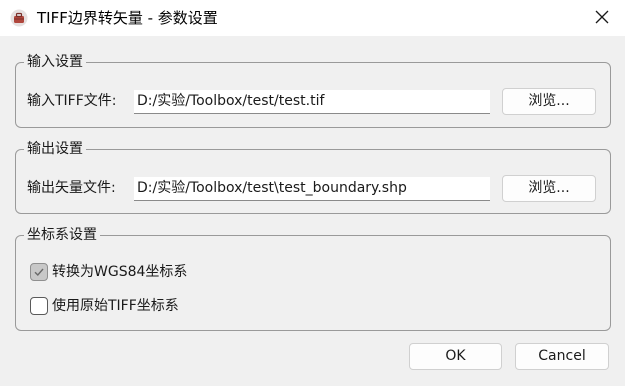 This screenshot has width=625, height=386. Describe the element at coordinates (62, 235) in the screenshot. I see `crs-settings-title: 坐标系设置` at that location.